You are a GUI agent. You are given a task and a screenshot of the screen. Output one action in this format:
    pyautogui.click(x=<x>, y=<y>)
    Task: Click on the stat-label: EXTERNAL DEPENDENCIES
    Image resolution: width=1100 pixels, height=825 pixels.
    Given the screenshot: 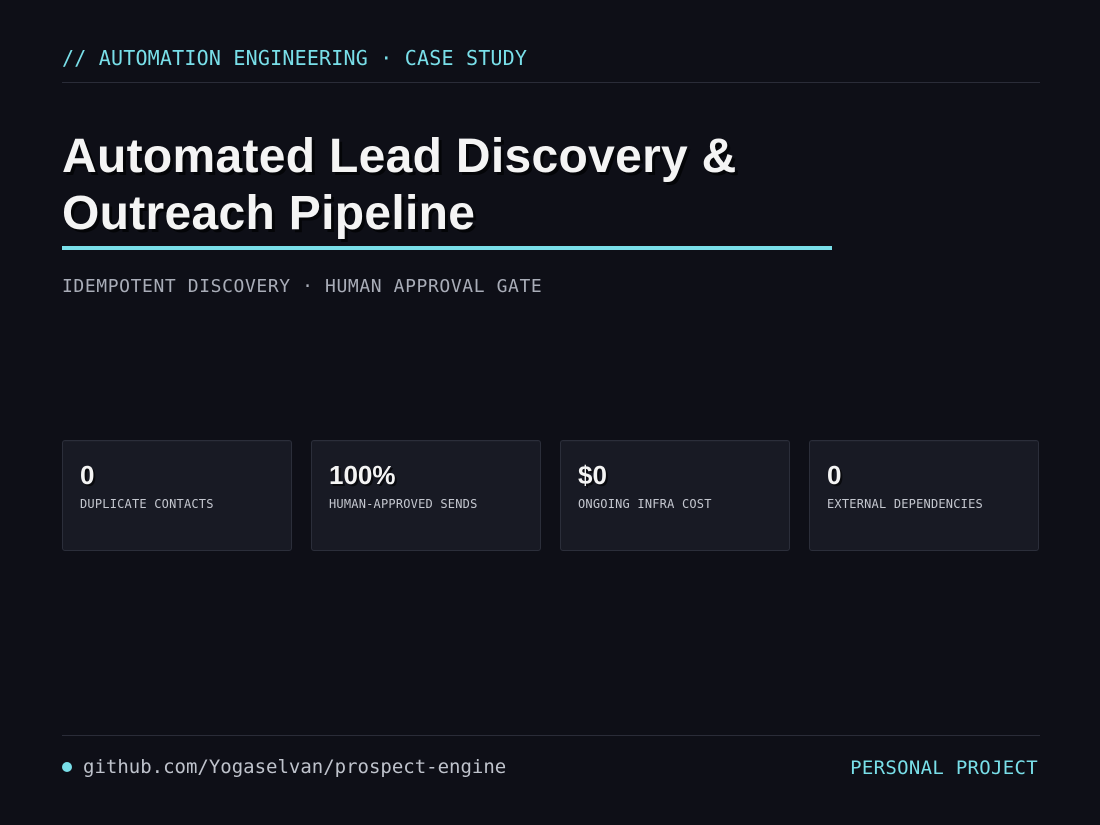 What is the action you would take?
    pyautogui.click(x=905, y=504)
    